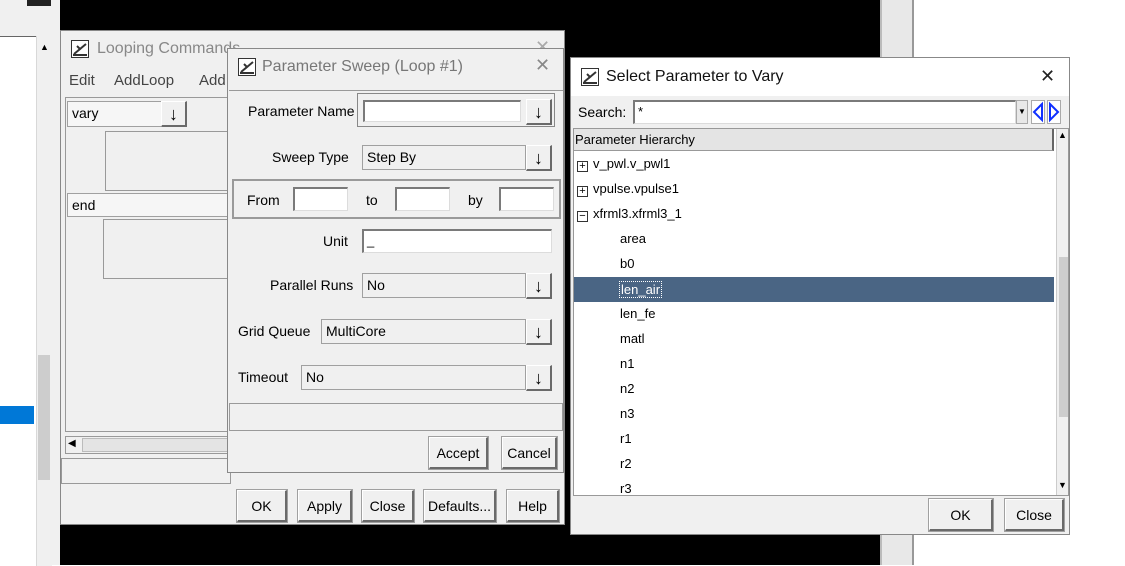 Image resolution: width=1125 pixels, height=566 pixels. What do you see at coordinates (84, 205) in the screenshot?
I see `end-label: end` at bounding box center [84, 205].